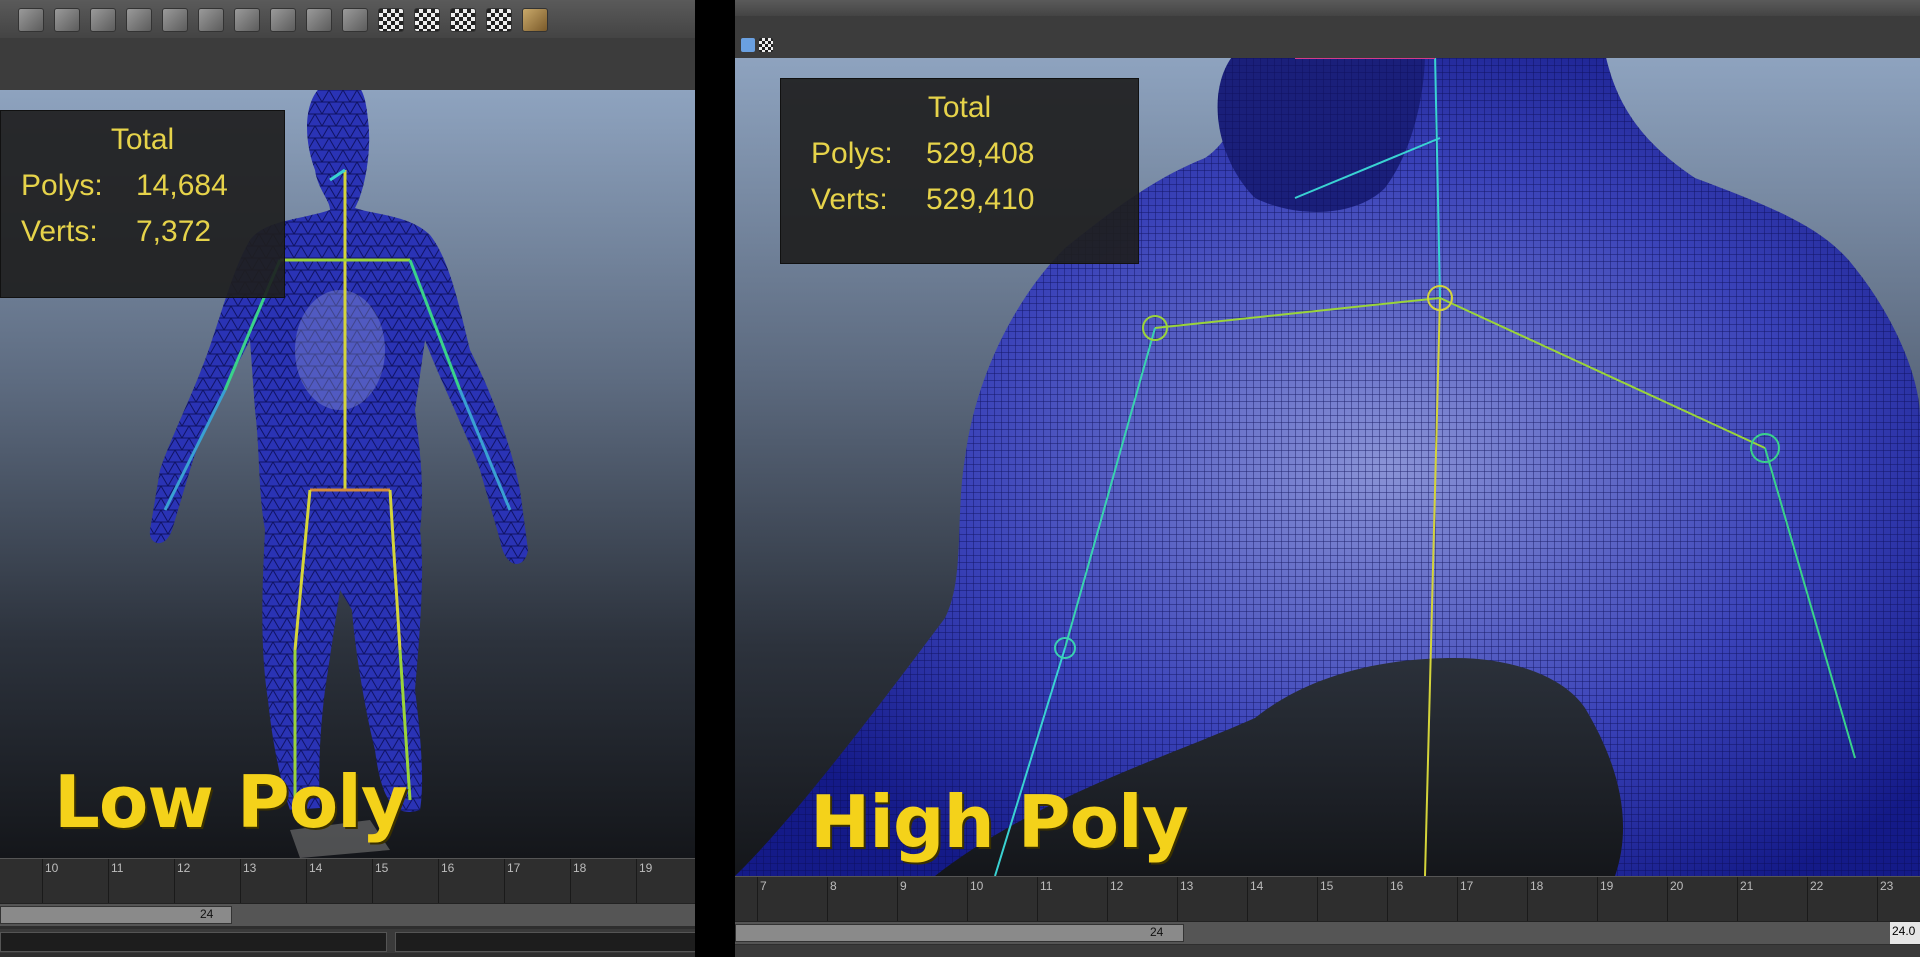 The image size is (1920, 957). What do you see at coordinates (319, 20) in the screenshot?
I see `ik-handle-icon` at bounding box center [319, 20].